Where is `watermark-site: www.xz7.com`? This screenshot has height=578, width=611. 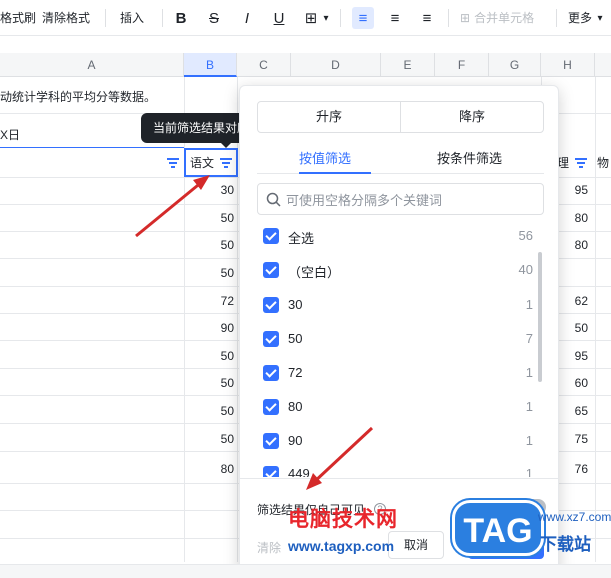
watermark-site: www.xz7.com is located at coordinates (574, 517).